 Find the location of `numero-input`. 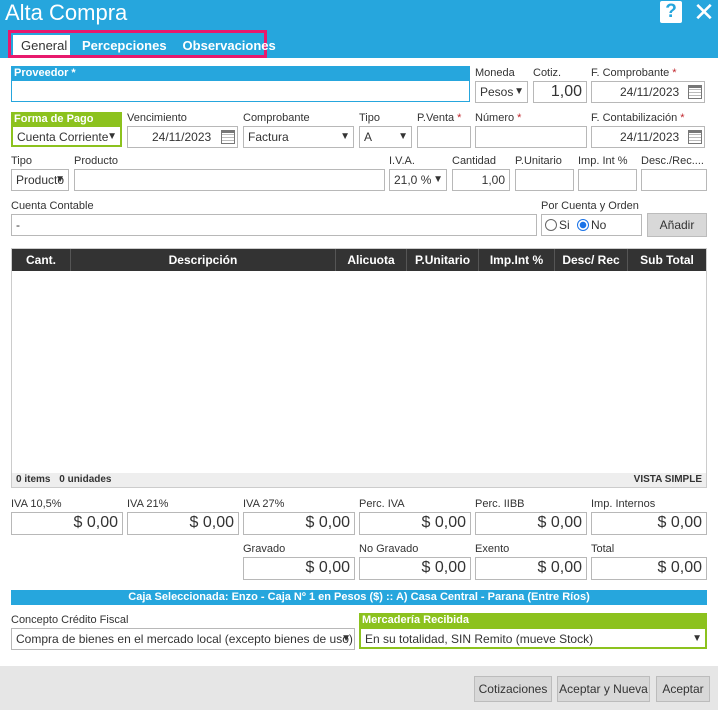

numero-input is located at coordinates (531, 137).